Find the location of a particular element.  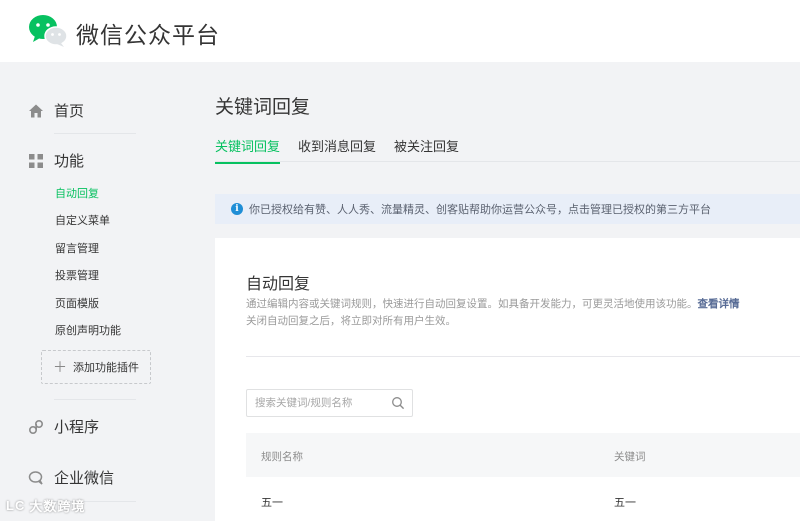

sidebar-item-label: 企业微信 is located at coordinates (84, 478).